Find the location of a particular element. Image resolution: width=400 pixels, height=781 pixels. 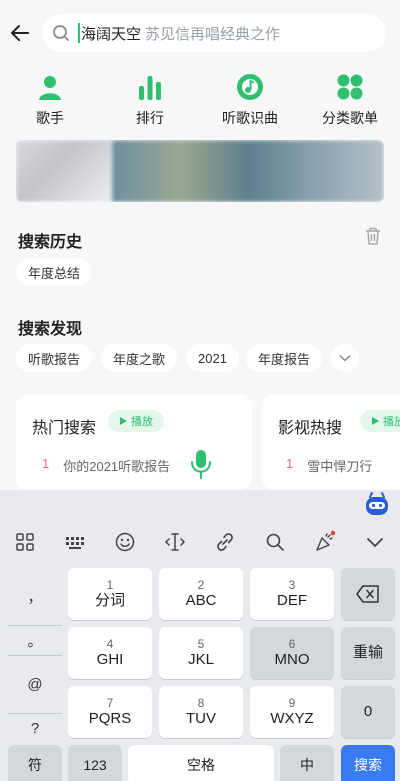

key-label: 空格 is located at coordinates (201, 765).